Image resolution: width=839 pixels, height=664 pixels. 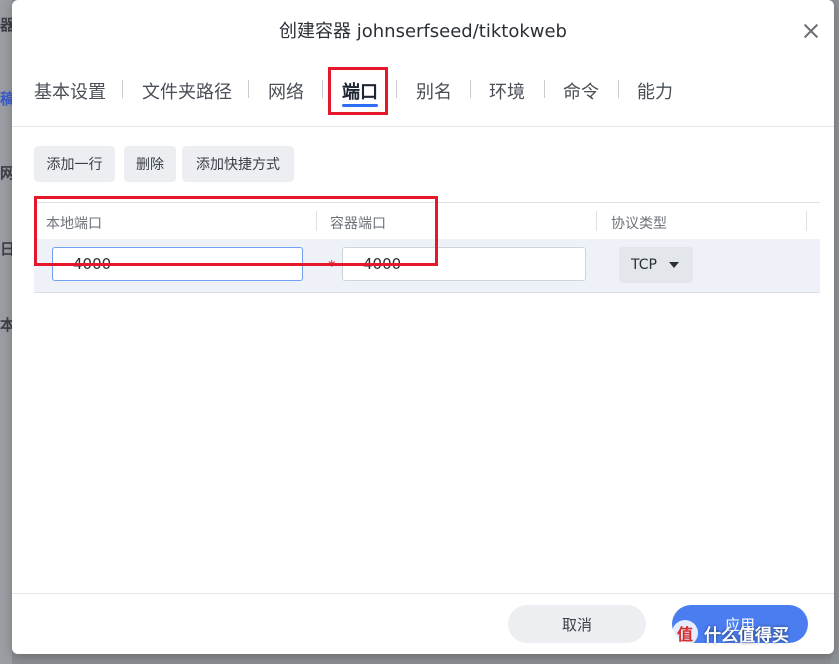 What do you see at coordinates (674, 265) in the screenshot?
I see `caret-down-icon` at bounding box center [674, 265].